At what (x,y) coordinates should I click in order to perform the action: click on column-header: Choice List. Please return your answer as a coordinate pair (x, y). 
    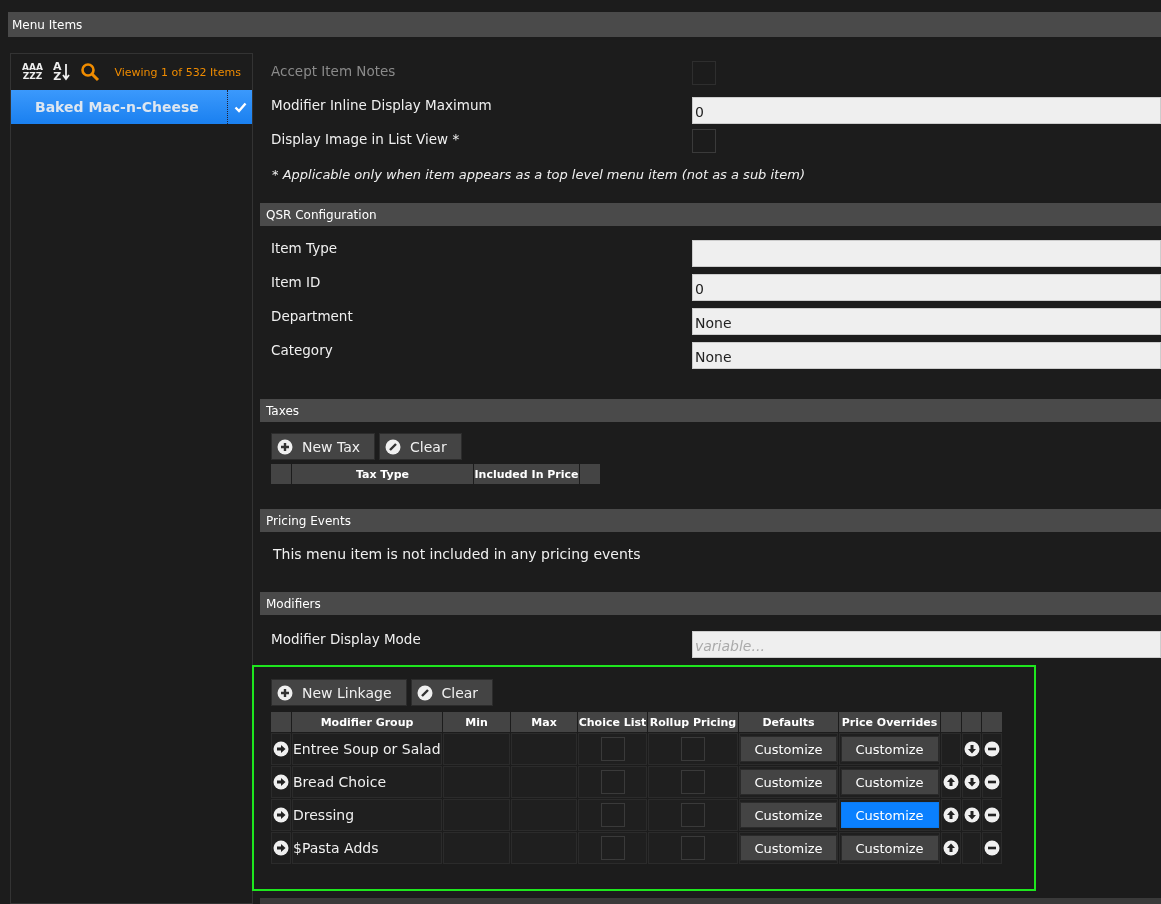
    Looking at the image, I should click on (612, 722).